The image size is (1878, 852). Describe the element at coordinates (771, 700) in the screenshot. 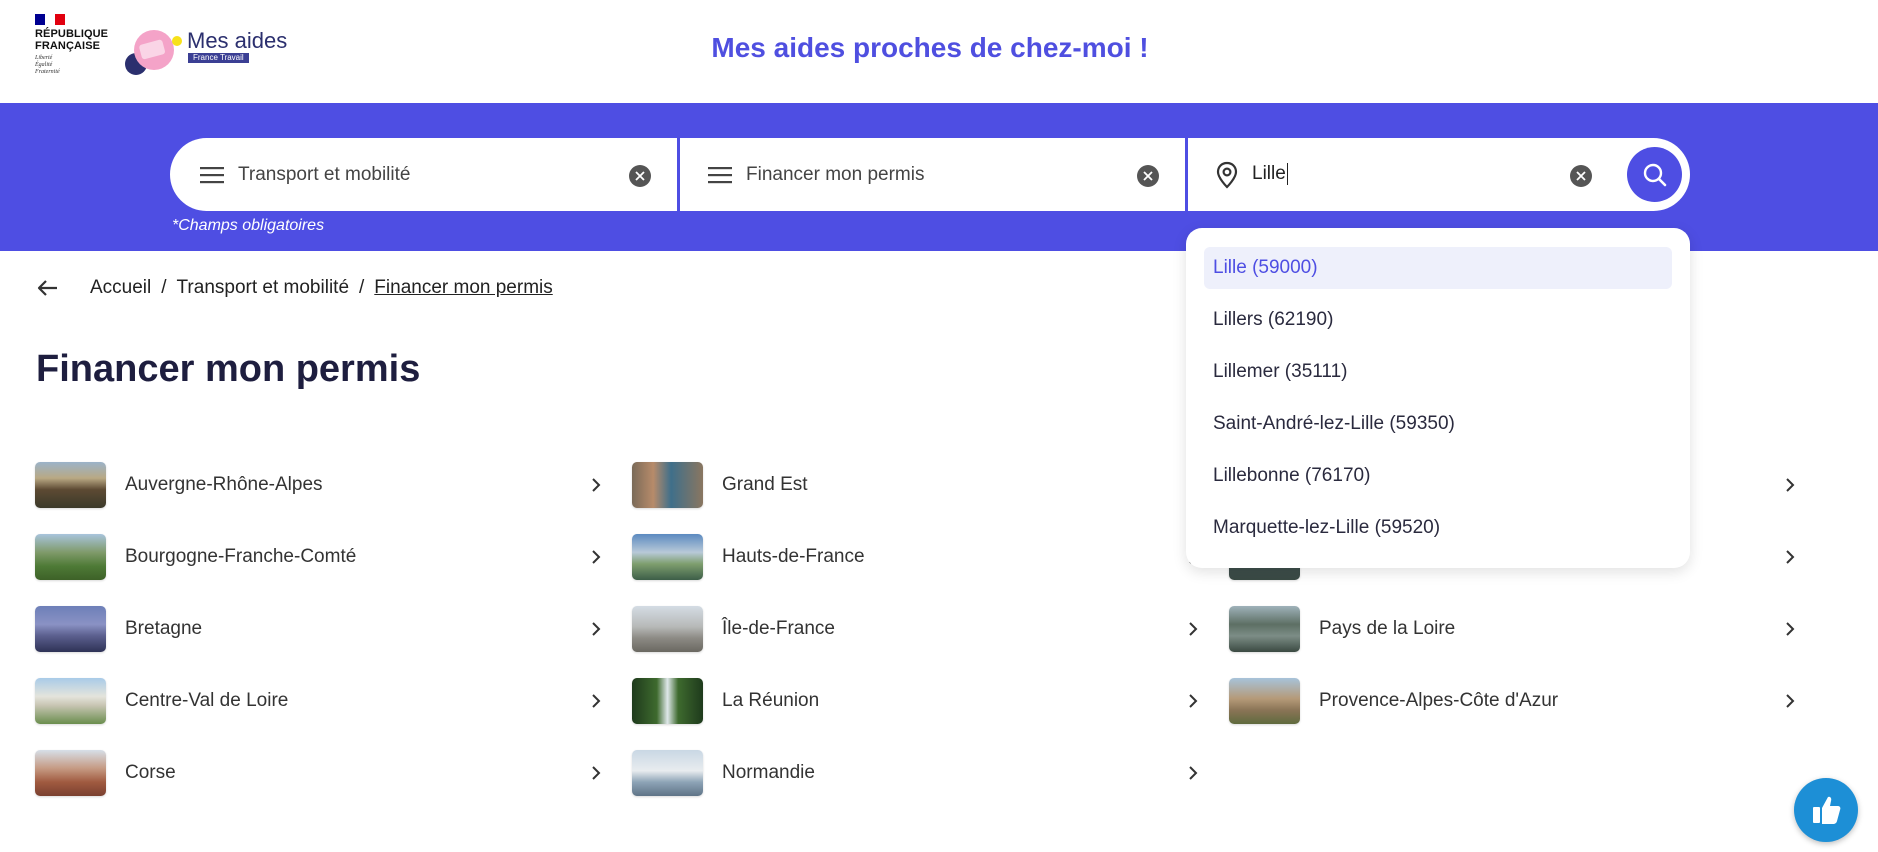

I see `region-name: La Réunion` at that location.